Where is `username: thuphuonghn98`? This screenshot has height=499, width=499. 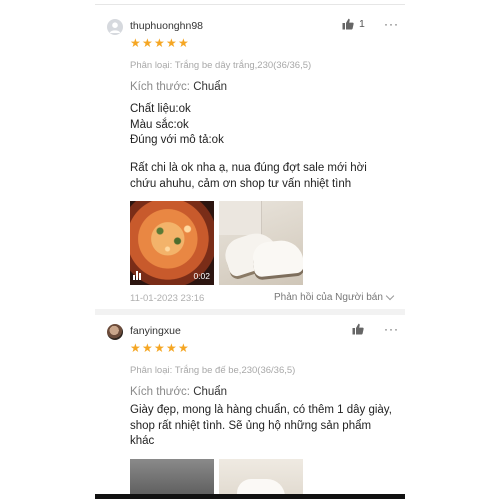 username: thuphuonghn98 is located at coordinates (166, 26).